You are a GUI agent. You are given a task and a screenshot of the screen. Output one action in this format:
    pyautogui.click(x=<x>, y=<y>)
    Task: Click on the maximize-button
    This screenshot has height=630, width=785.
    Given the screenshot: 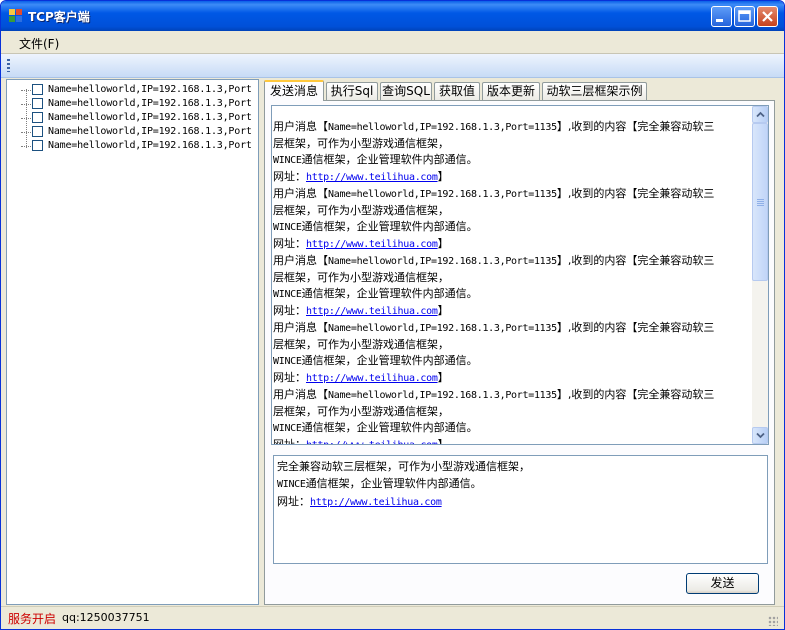 What is the action you would take?
    pyautogui.click(x=744, y=16)
    